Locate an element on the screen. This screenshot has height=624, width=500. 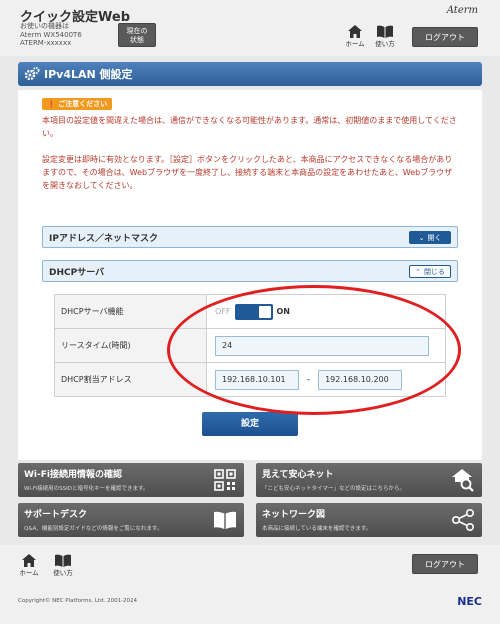
device-info: お使いの機器は Aterm WX5400T6 ATERM-xxxxxx is located at coordinates (51, 34).